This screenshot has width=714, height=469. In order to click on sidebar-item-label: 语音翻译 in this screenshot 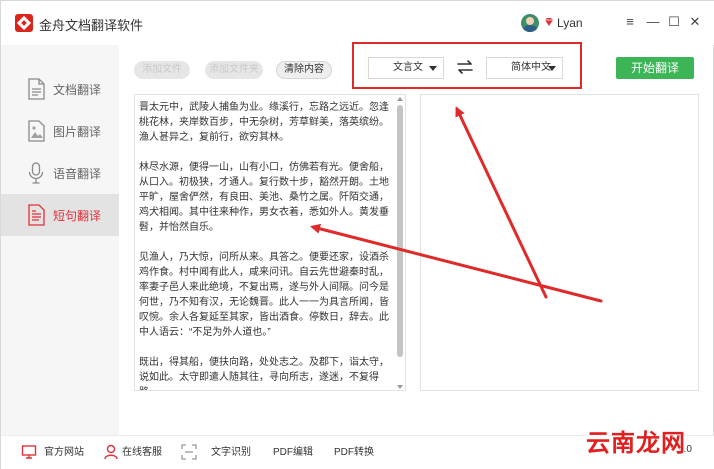, I will do `click(77, 174)`.